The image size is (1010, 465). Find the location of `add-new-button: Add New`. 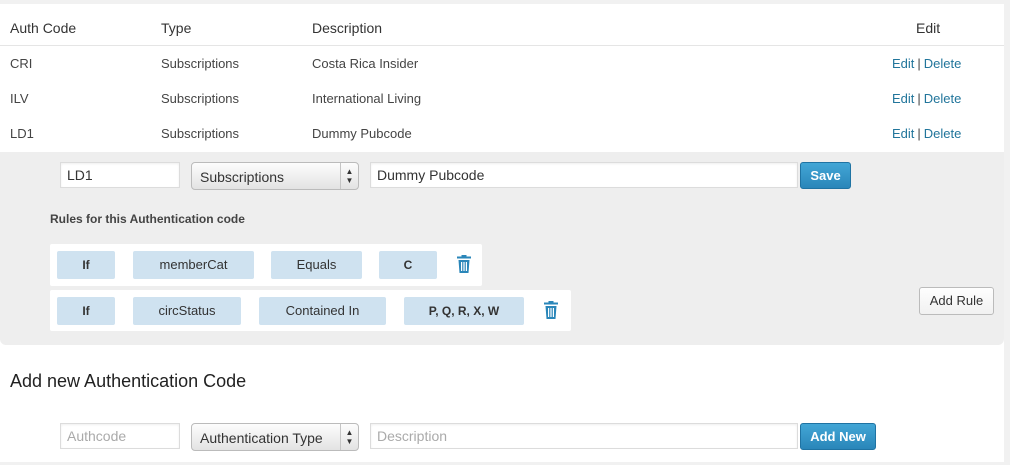

add-new-button: Add New is located at coordinates (838, 436).